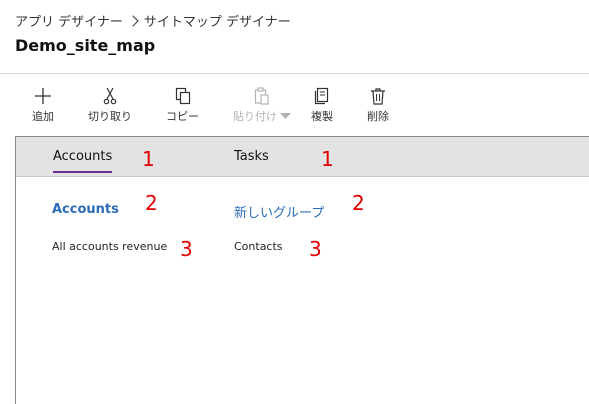  I want to click on page-title: Demo_site_map, so click(85, 45).